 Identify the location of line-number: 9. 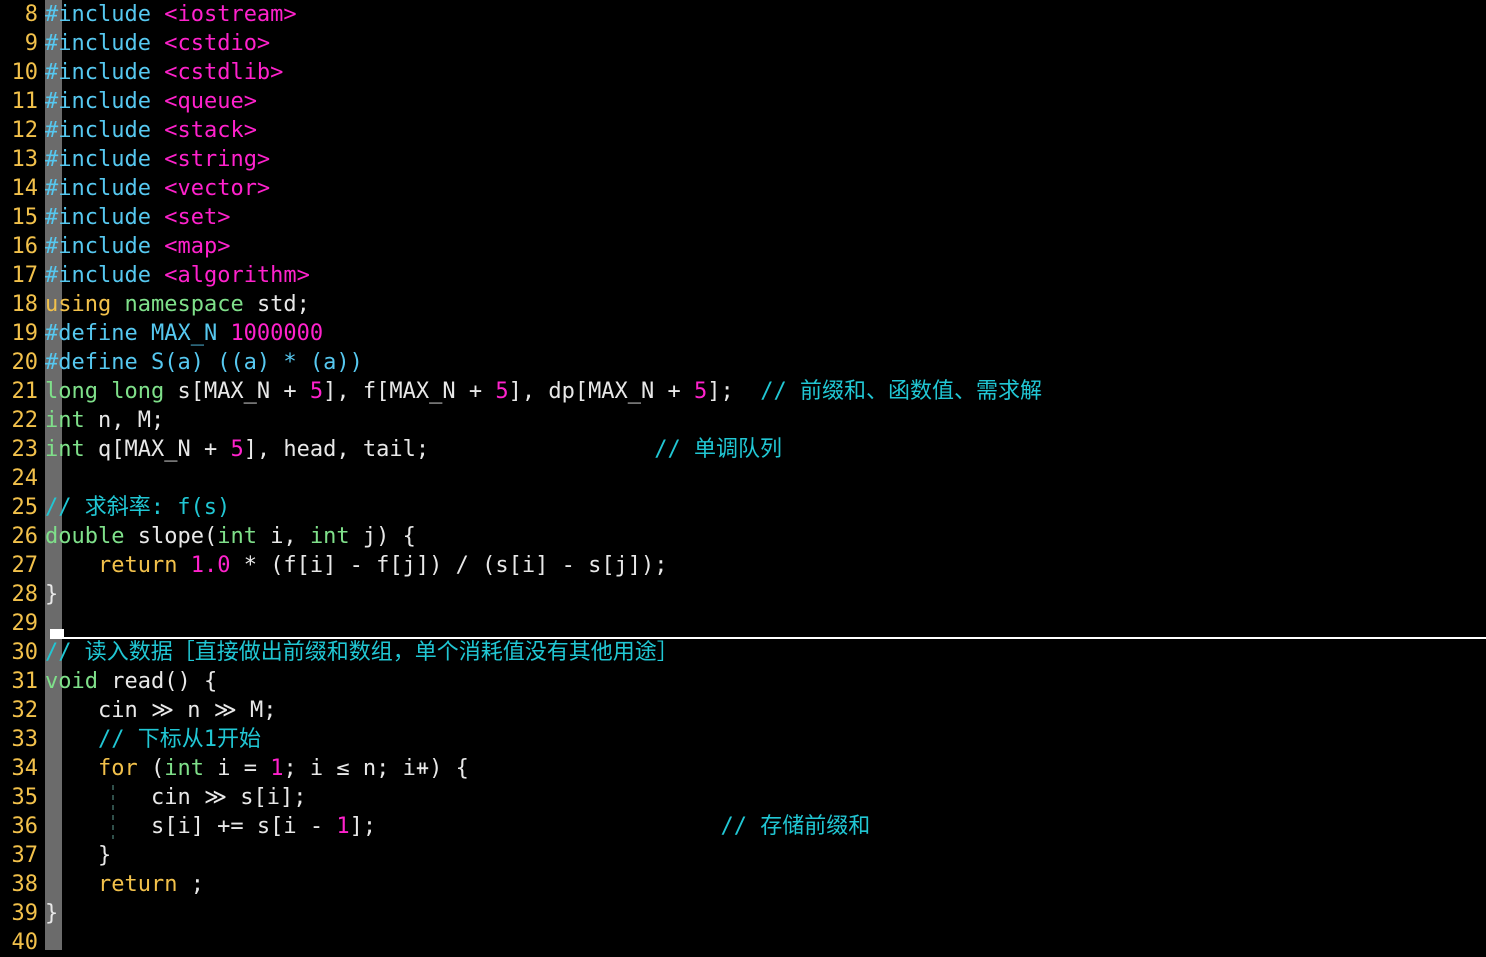
(31, 43).